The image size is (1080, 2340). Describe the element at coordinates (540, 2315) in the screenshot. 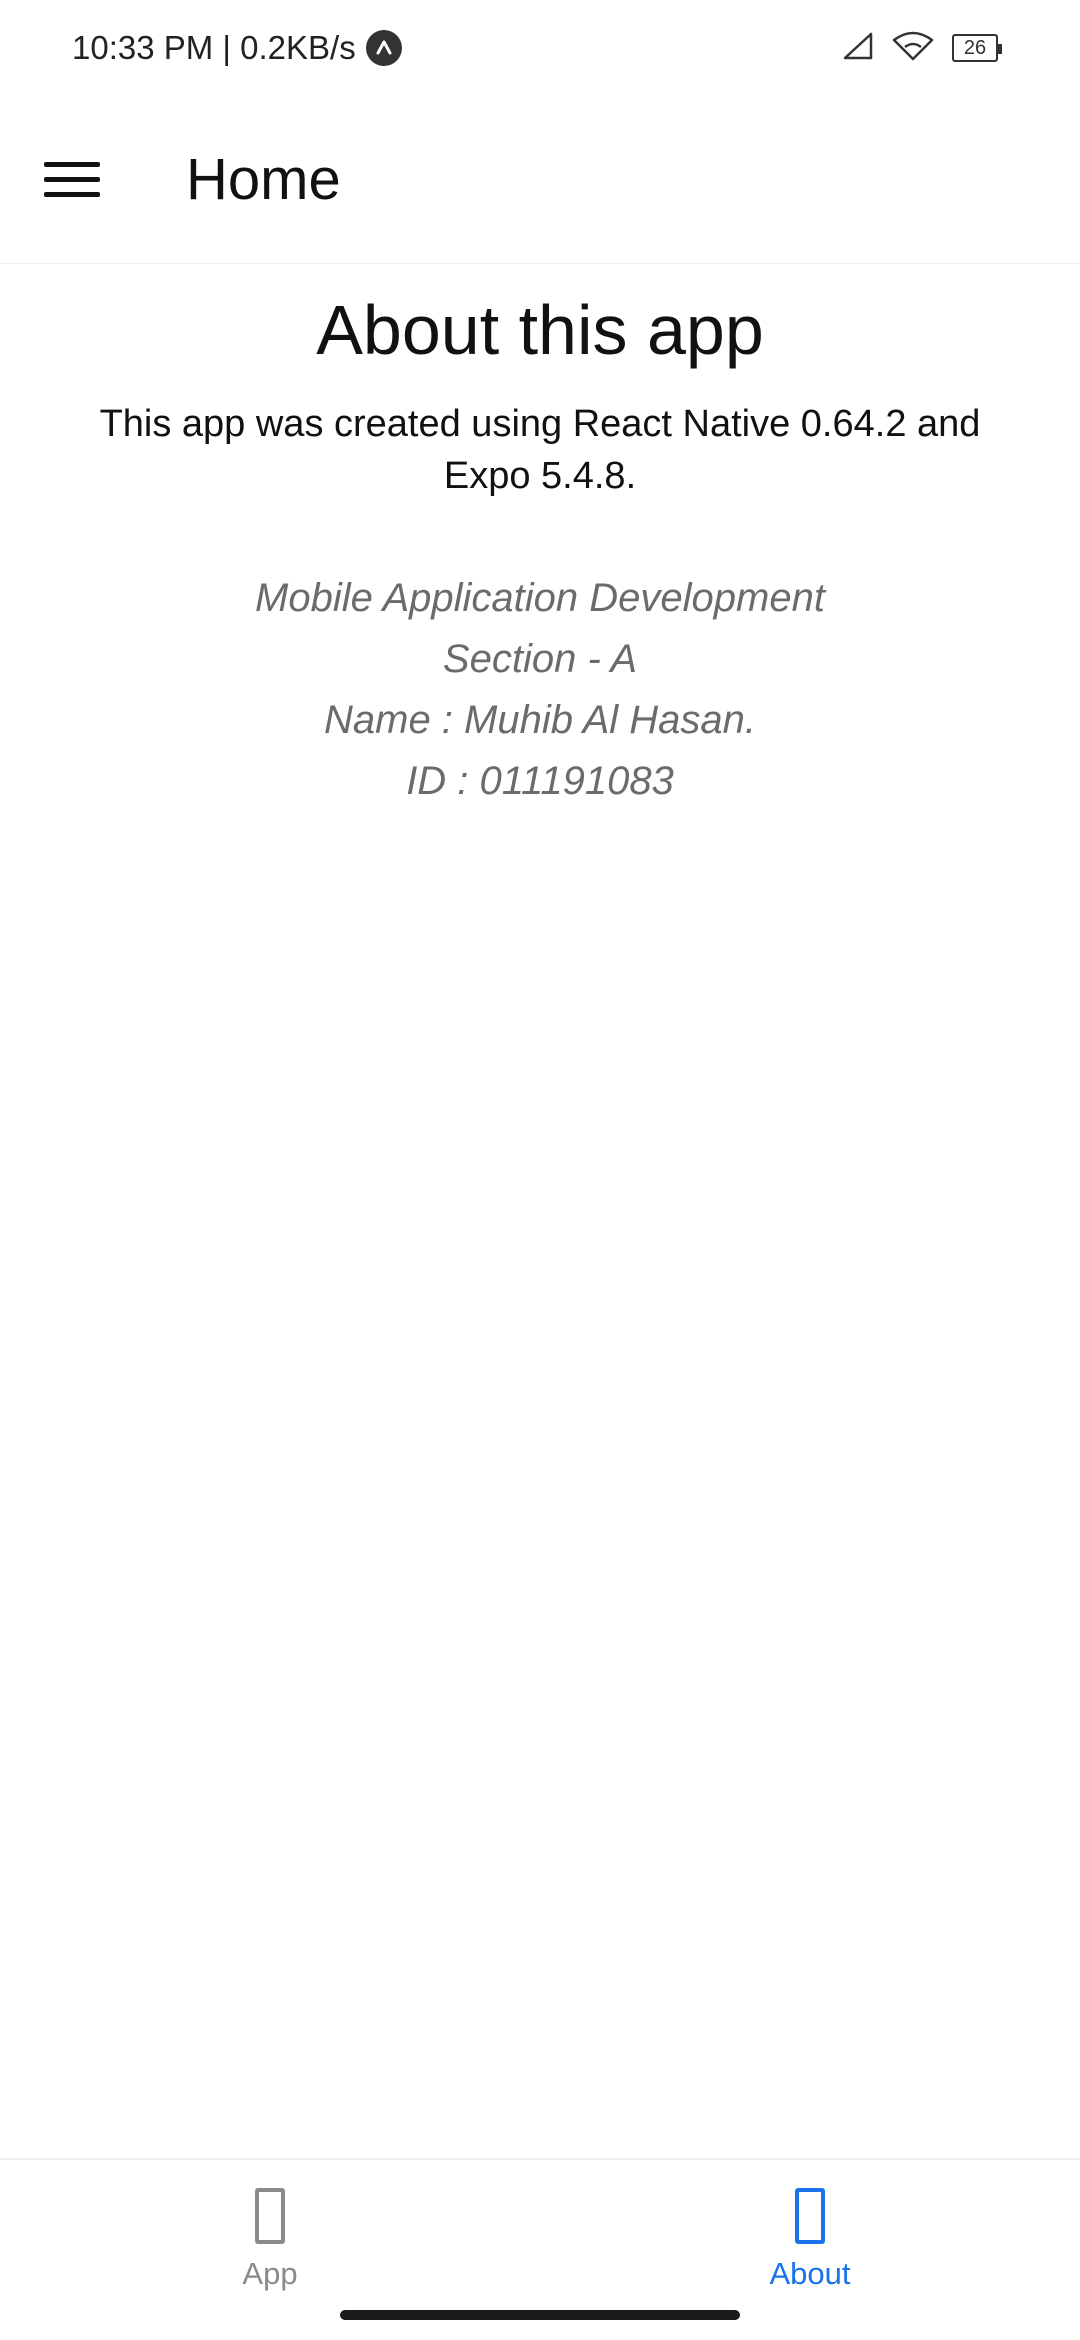

I see `home-indicator` at that location.